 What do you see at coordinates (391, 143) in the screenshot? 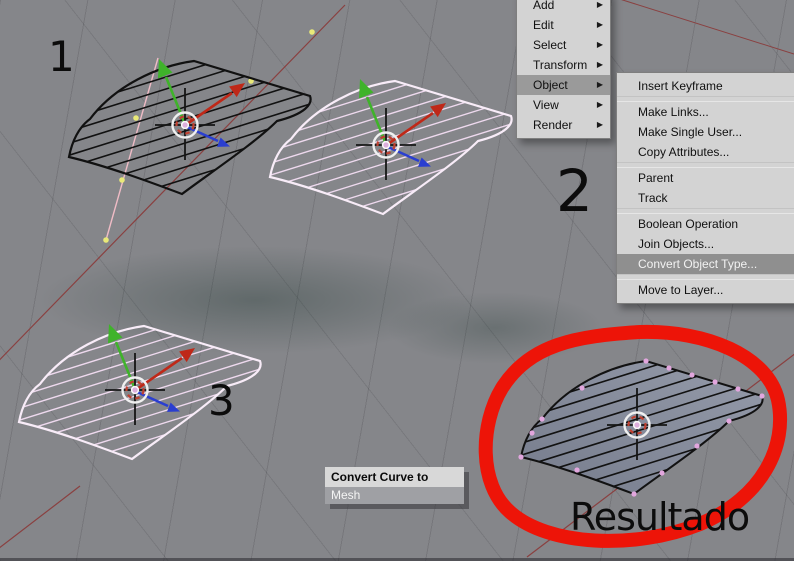
I see `mesh-object-2-curve` at bounding box center [391, 143].